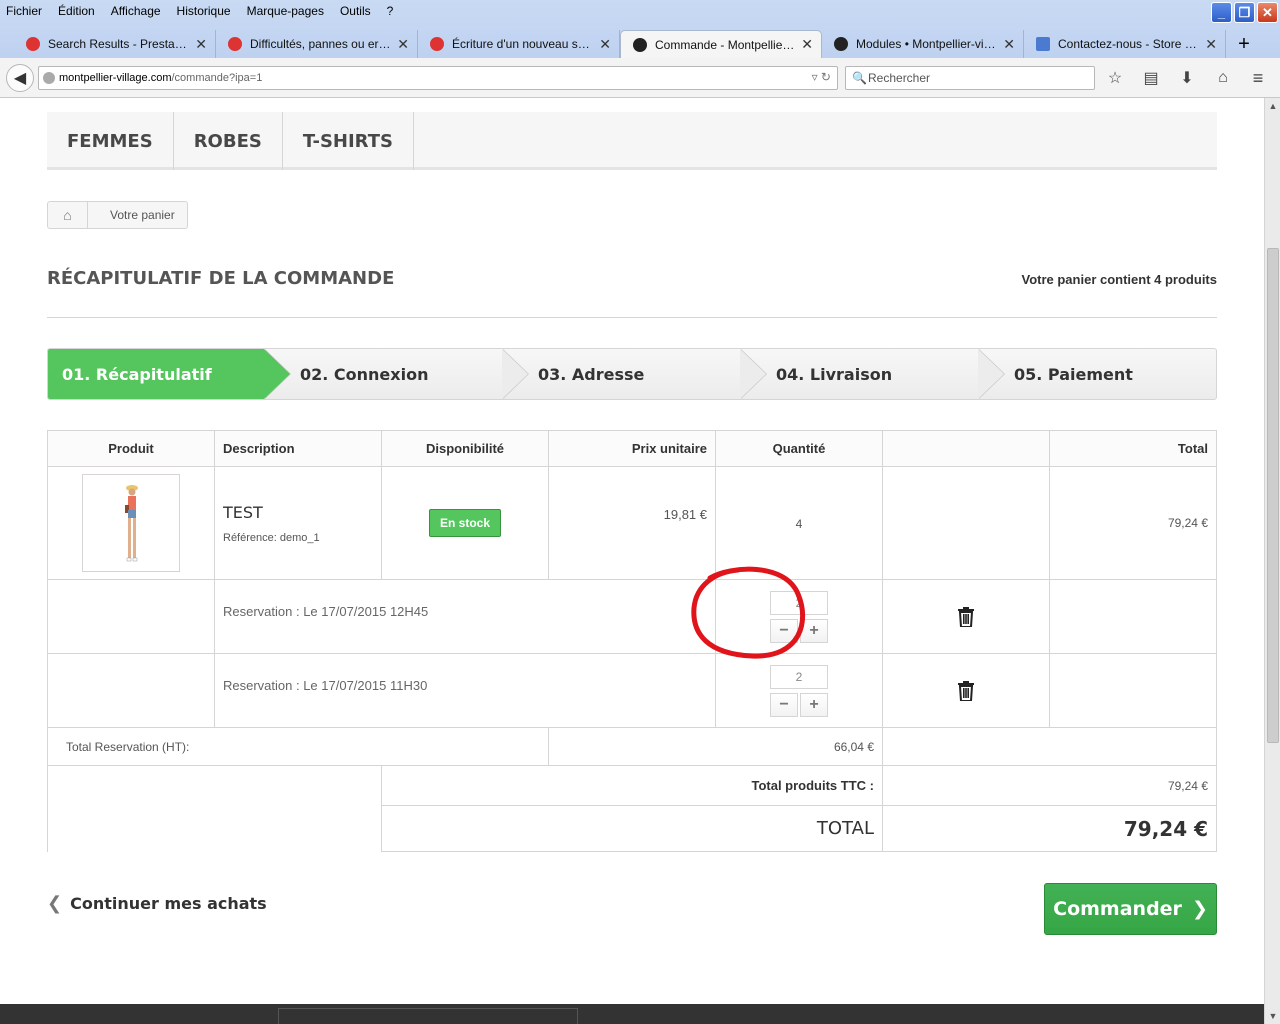 This screenshot has width=1280, height=1024. I want to click on menu-hamburger-icon: ≡, so click(1258, 78).